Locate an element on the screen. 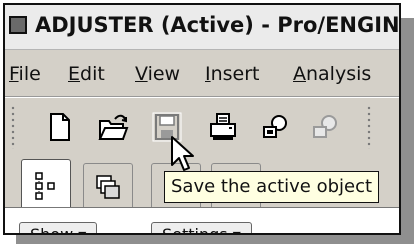  menu-insert: Insert is located at coordinates (232, 74).